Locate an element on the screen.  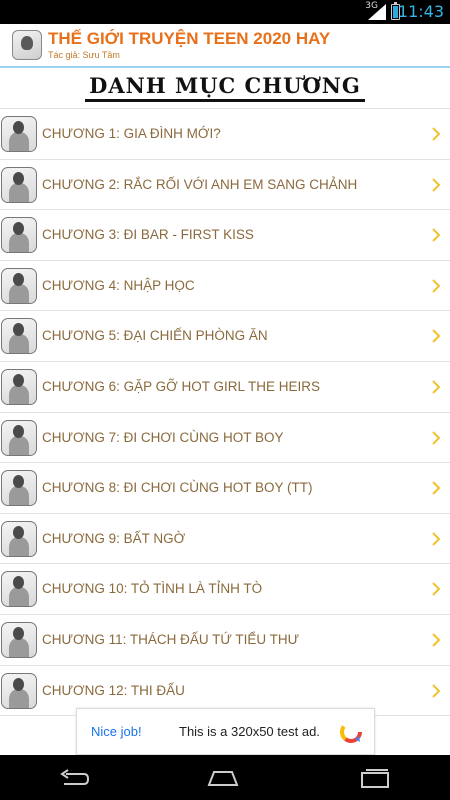
navigation-bar is located at coordinates (225, 777).